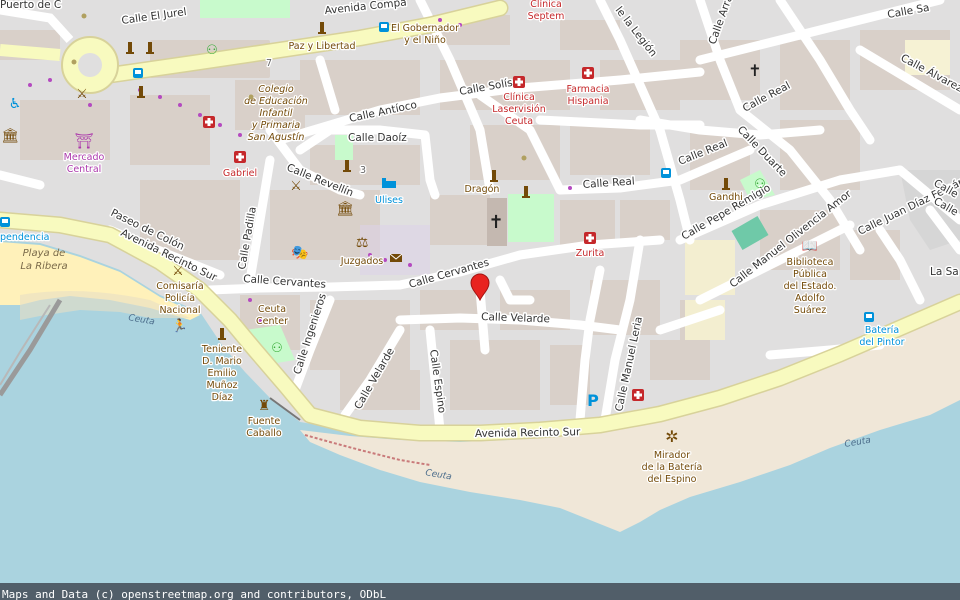 The image size is (960, 600). What do you see at coordinates (264, 433) in the screenshot?
I see `label-fuente-caballo-2: Caballo` at bounding box center [264, 433].